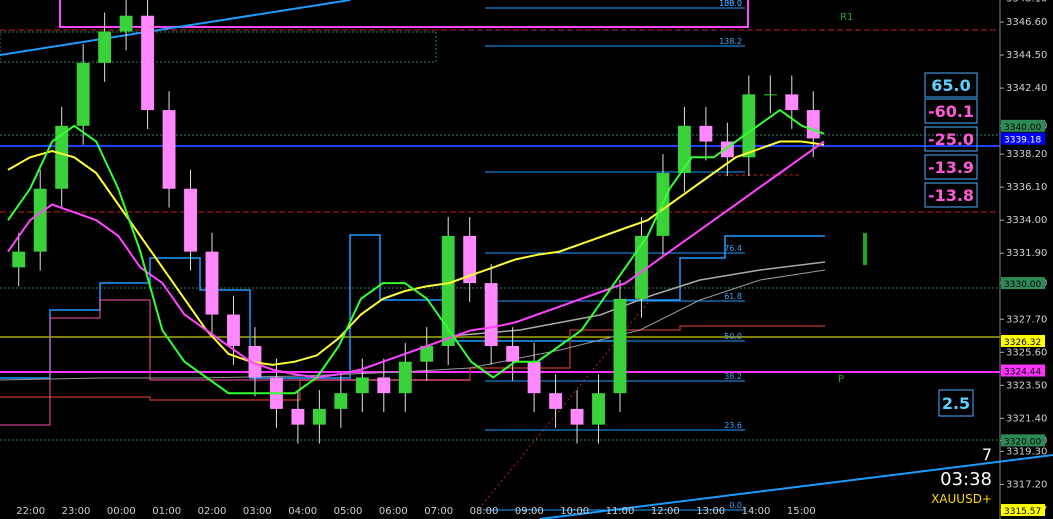 Image resolution: width=1053 pixels, height=519 pixels. Describe the element at coordinates (438, 511) in the screenshot. I see `x-tick-label: 07:00` at that location.